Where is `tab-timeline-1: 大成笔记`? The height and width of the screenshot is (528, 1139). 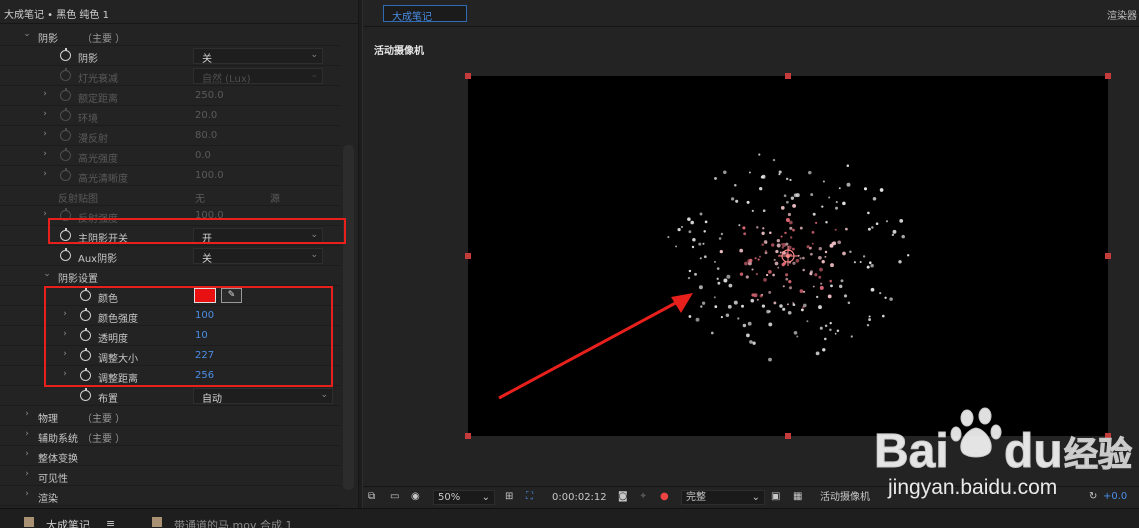
tab-timeline-1: 大成笔记 is located at coordinates (68, 522).